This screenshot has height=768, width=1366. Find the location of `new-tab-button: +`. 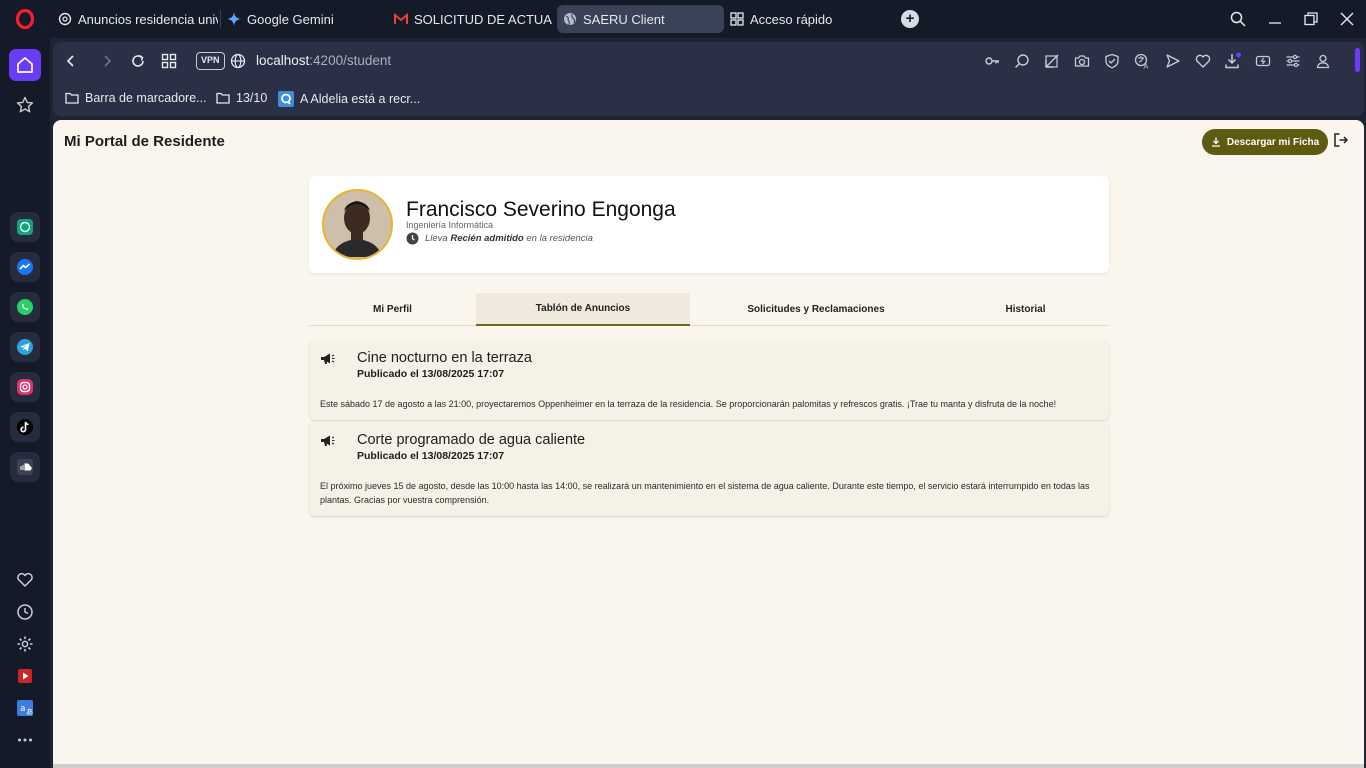

new-tab-button: + is located at coordinates (910, 19).